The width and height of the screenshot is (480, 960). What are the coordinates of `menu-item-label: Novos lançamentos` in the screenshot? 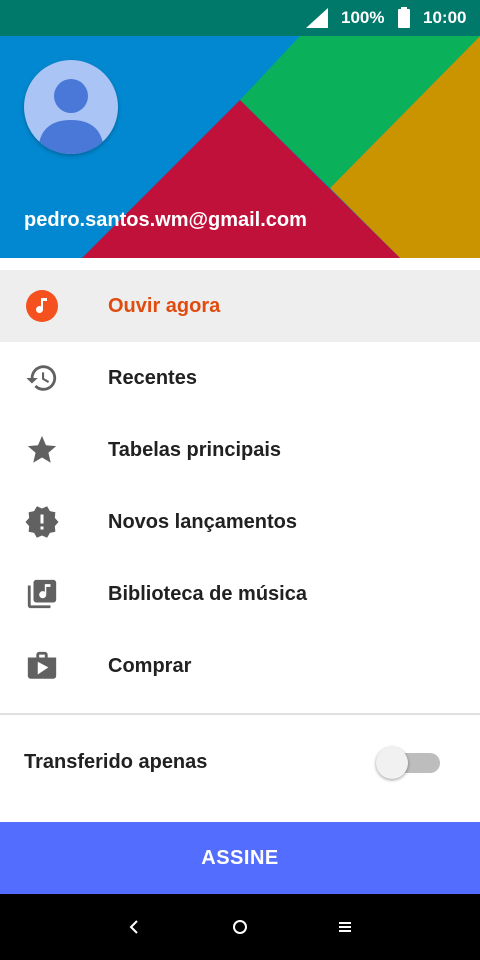 It's located at (202, 521).